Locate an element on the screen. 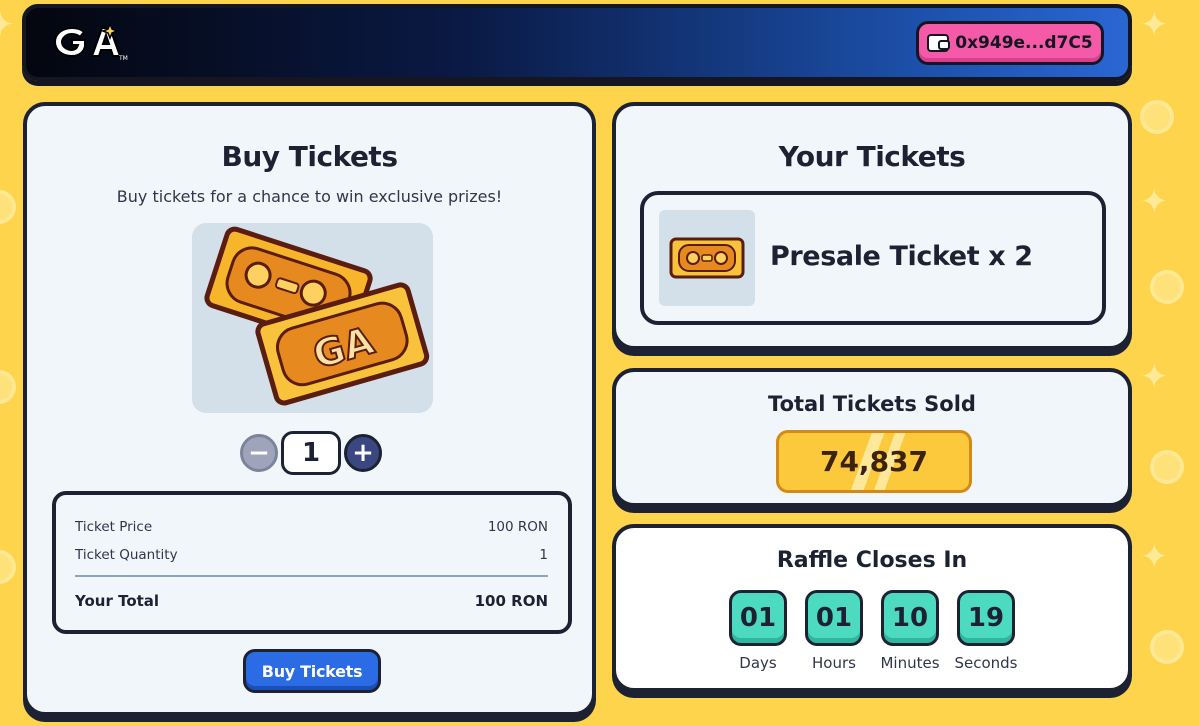 Image resolution: width=1199 pixels, height=726 pixels. ticket-price-row: Ticket Price 100 RON is located at coordinates (311, 527).